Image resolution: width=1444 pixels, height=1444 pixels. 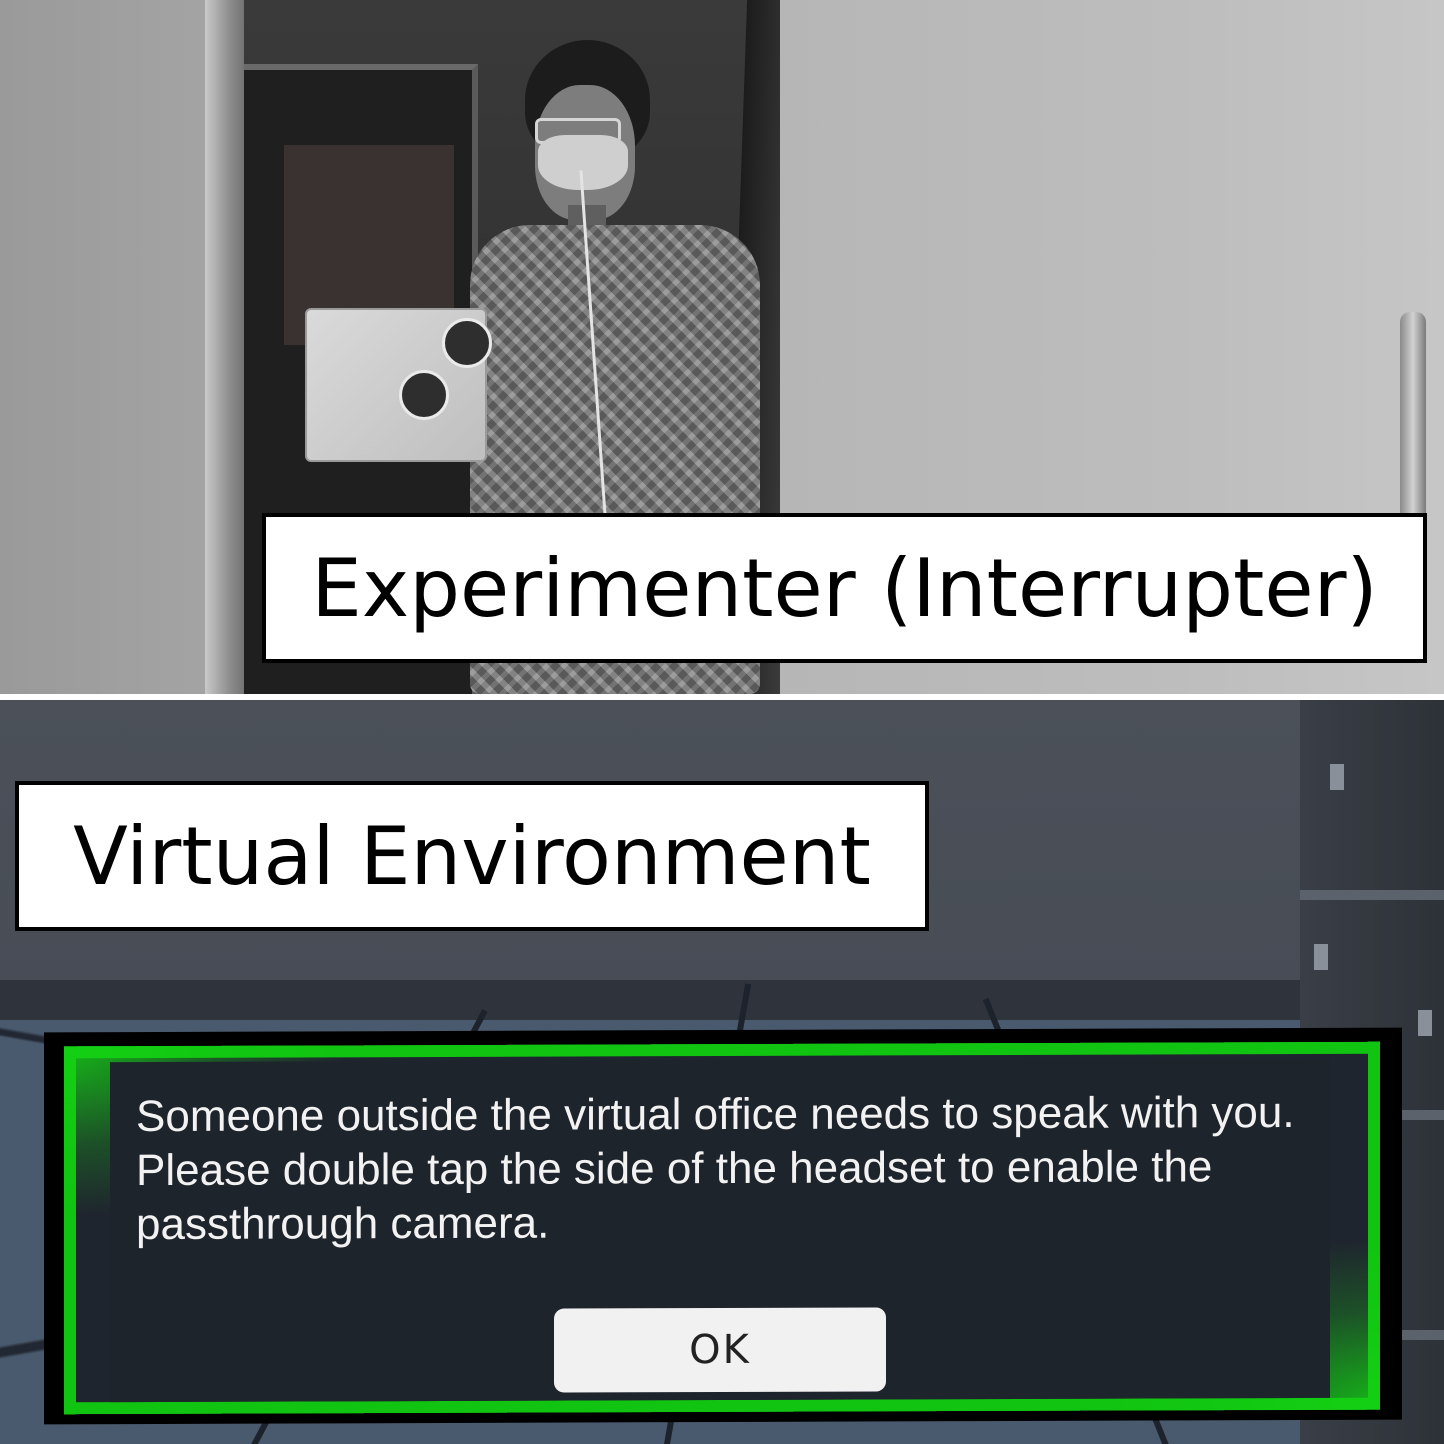 What do you see at coordinates (398, 385) in the screenshot?
I see `laptop` at bounding box center [398, 385].